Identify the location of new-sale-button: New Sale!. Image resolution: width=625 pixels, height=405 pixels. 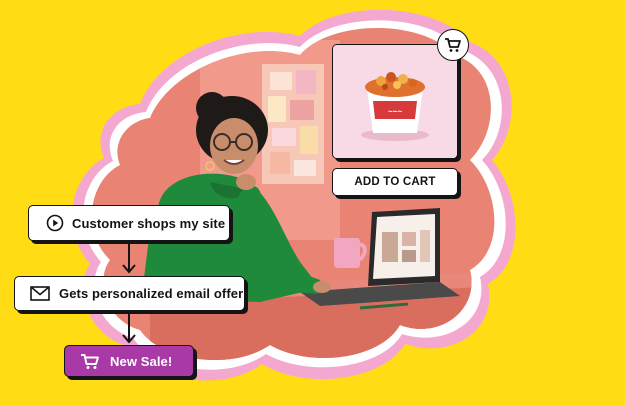
(129, 361).